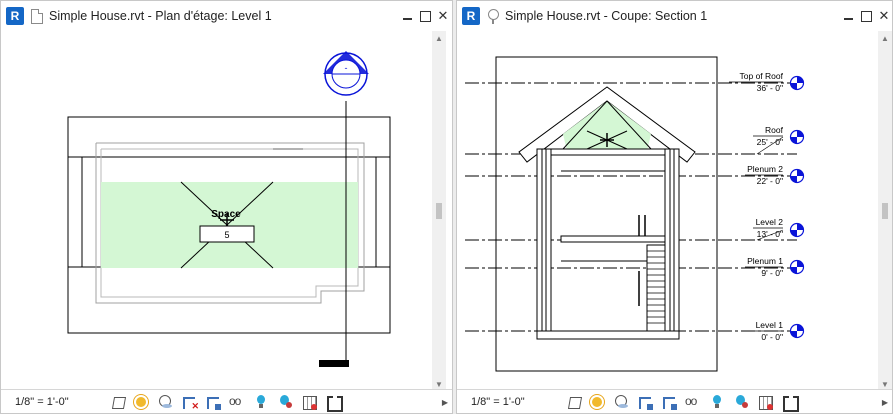 The width and height of the screenshot is (893, 414). I want to click on floor-plan-vscroll: ▲ ▼, so click(439, 211).